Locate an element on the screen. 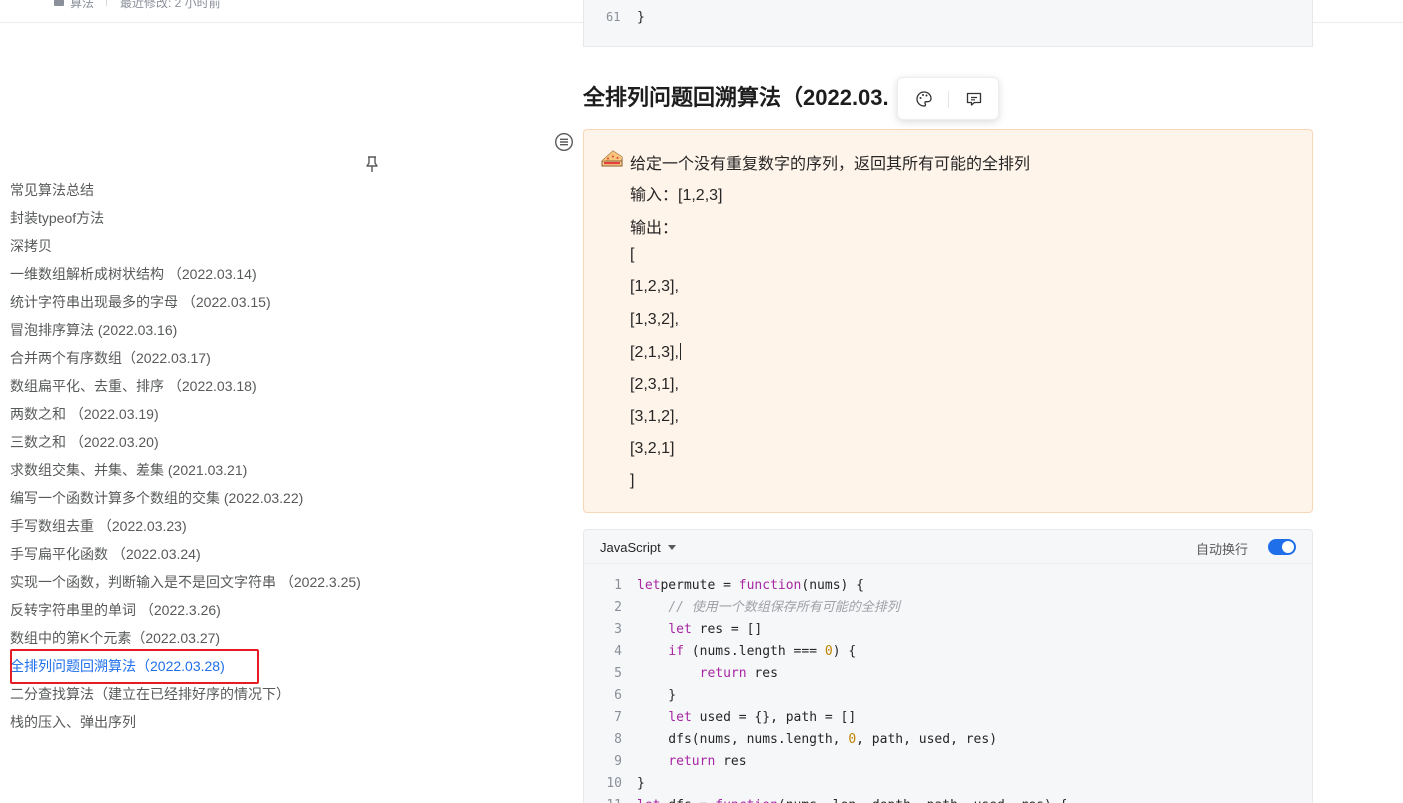 This screenshot has height=803, width=1403. outline-item: 手写扁平化函数 （2022.03.24) is located at coordinates (210, 554).